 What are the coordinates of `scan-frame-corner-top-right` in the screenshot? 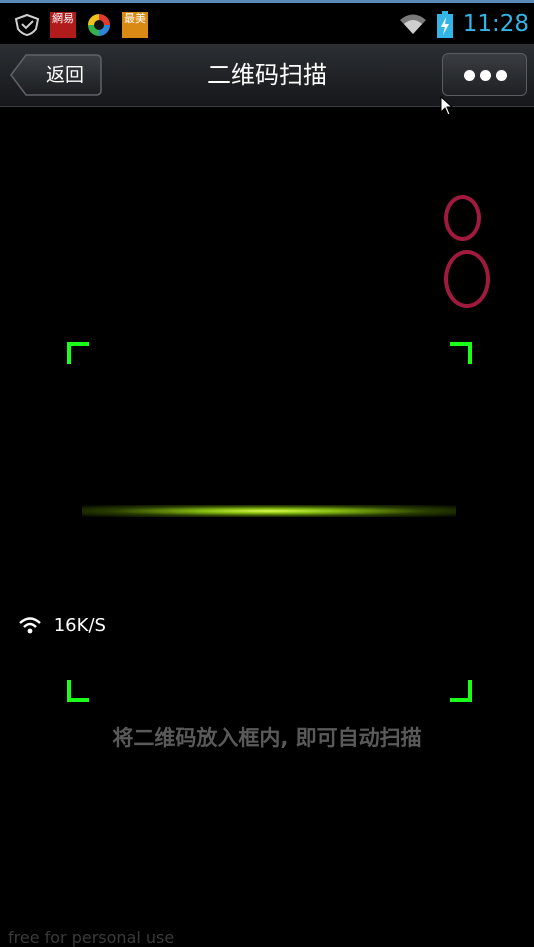 It's located at (461, 353).